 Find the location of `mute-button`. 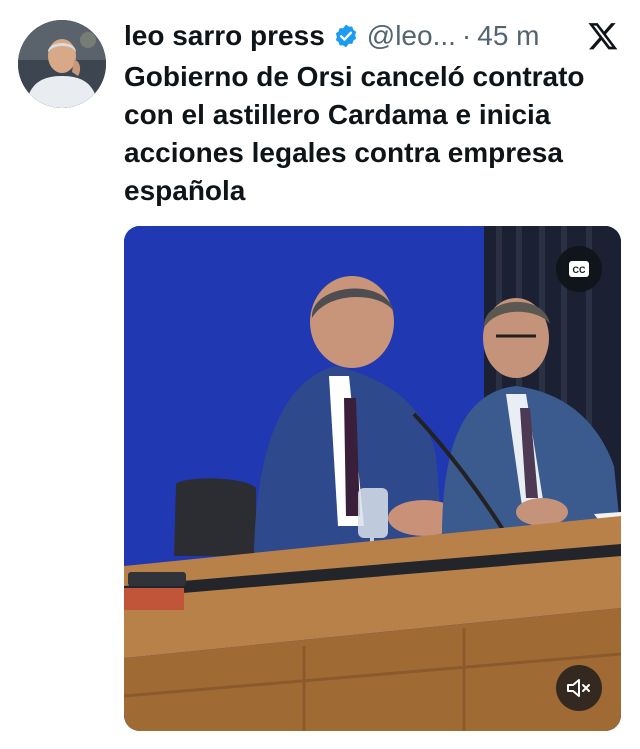

mute-button is located at coordinates (579, 688).